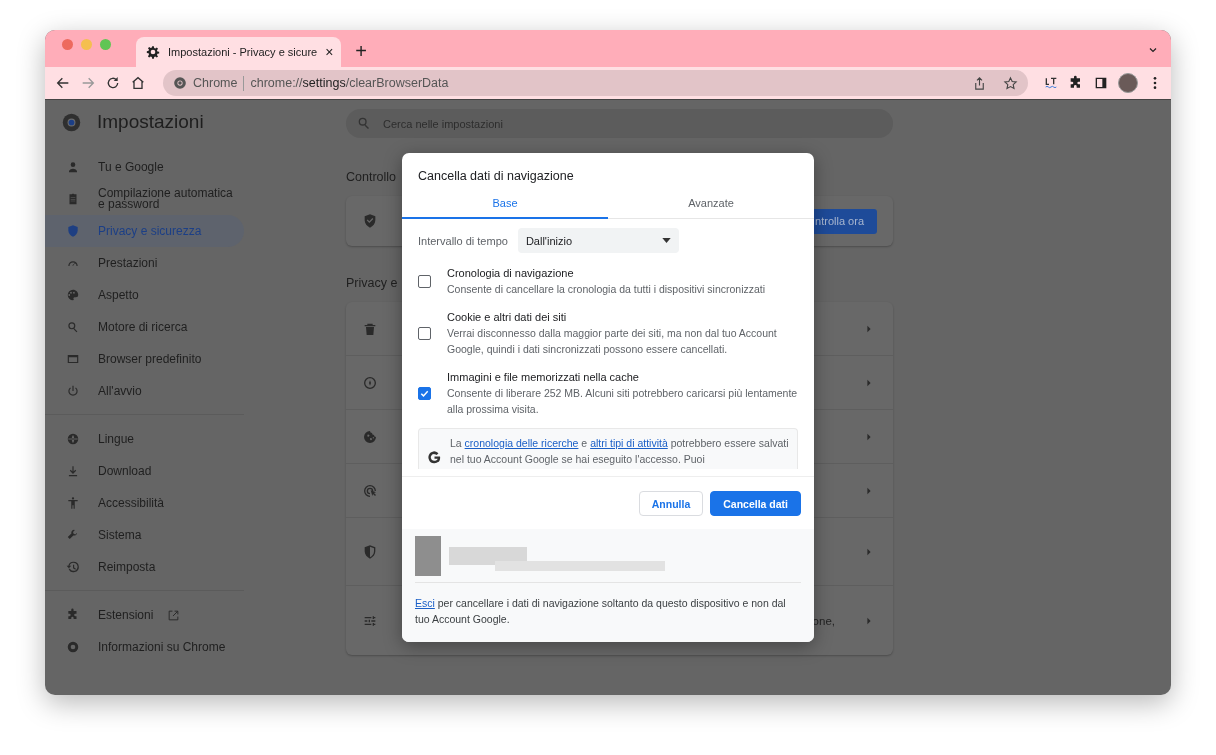 This screenshot has width=1216, height=755. What do you see at coordinates (144, 647) in the screenshot?
I see `sidebar-item: Informazioni su Chrome` at bounding box center [144, 647].